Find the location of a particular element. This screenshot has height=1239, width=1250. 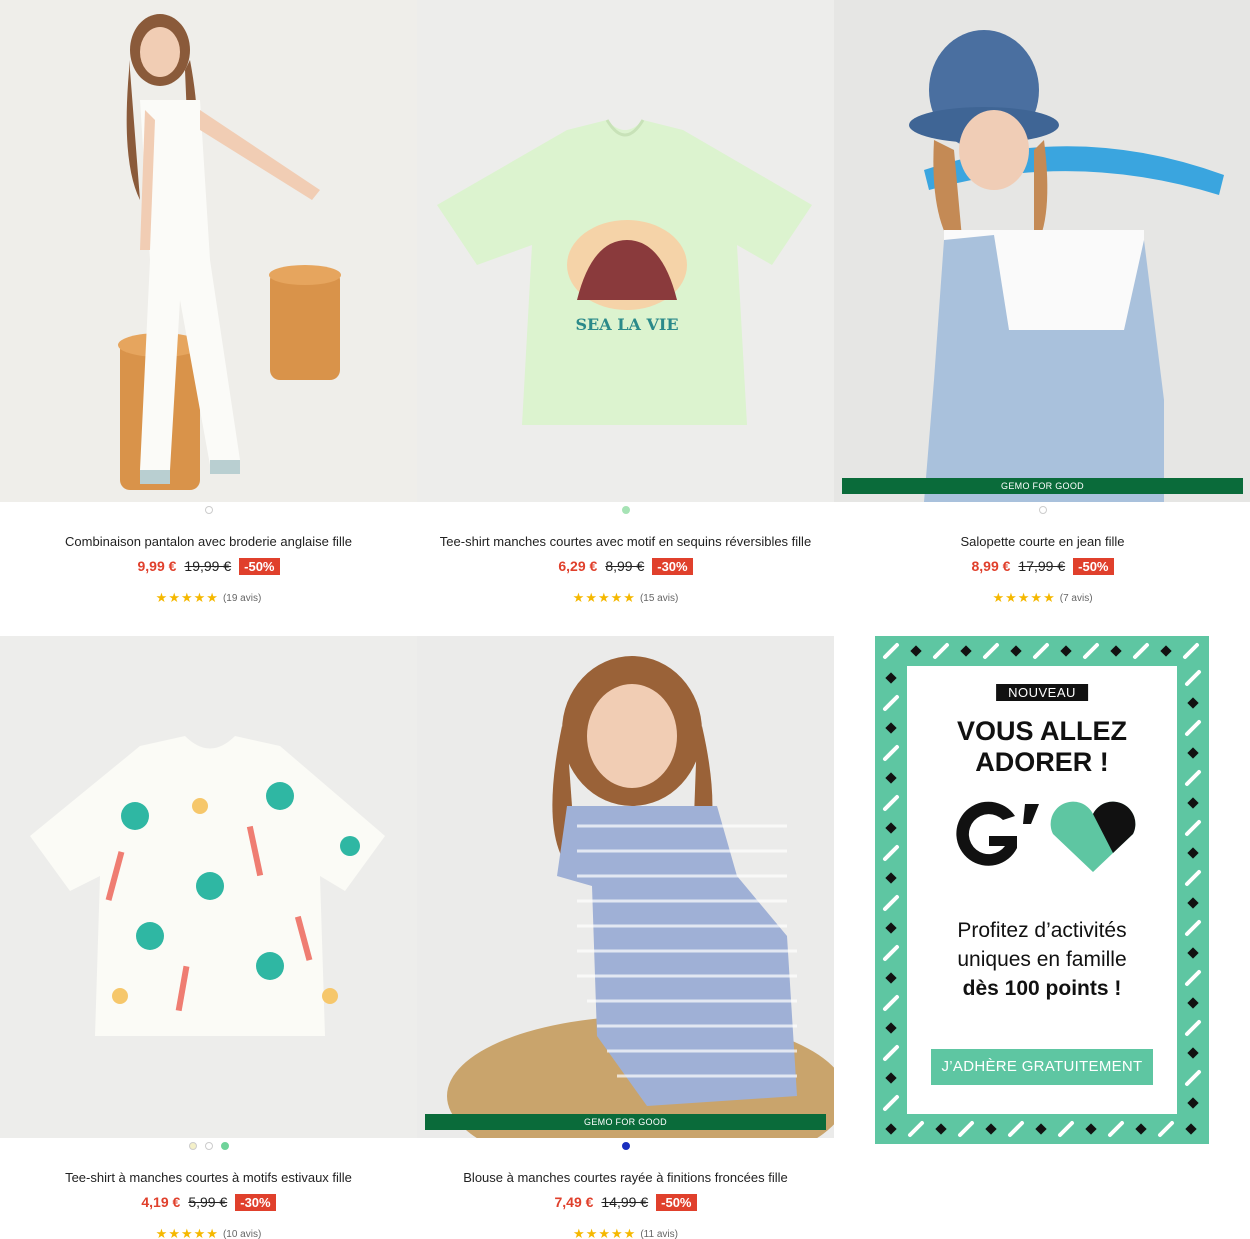

sale-price: 7,49 € is located at coordinates (574, 1202).